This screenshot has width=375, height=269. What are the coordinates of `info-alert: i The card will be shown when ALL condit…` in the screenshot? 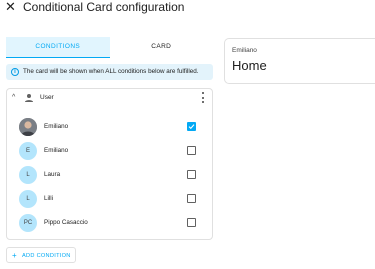 It's located at (109, 72).